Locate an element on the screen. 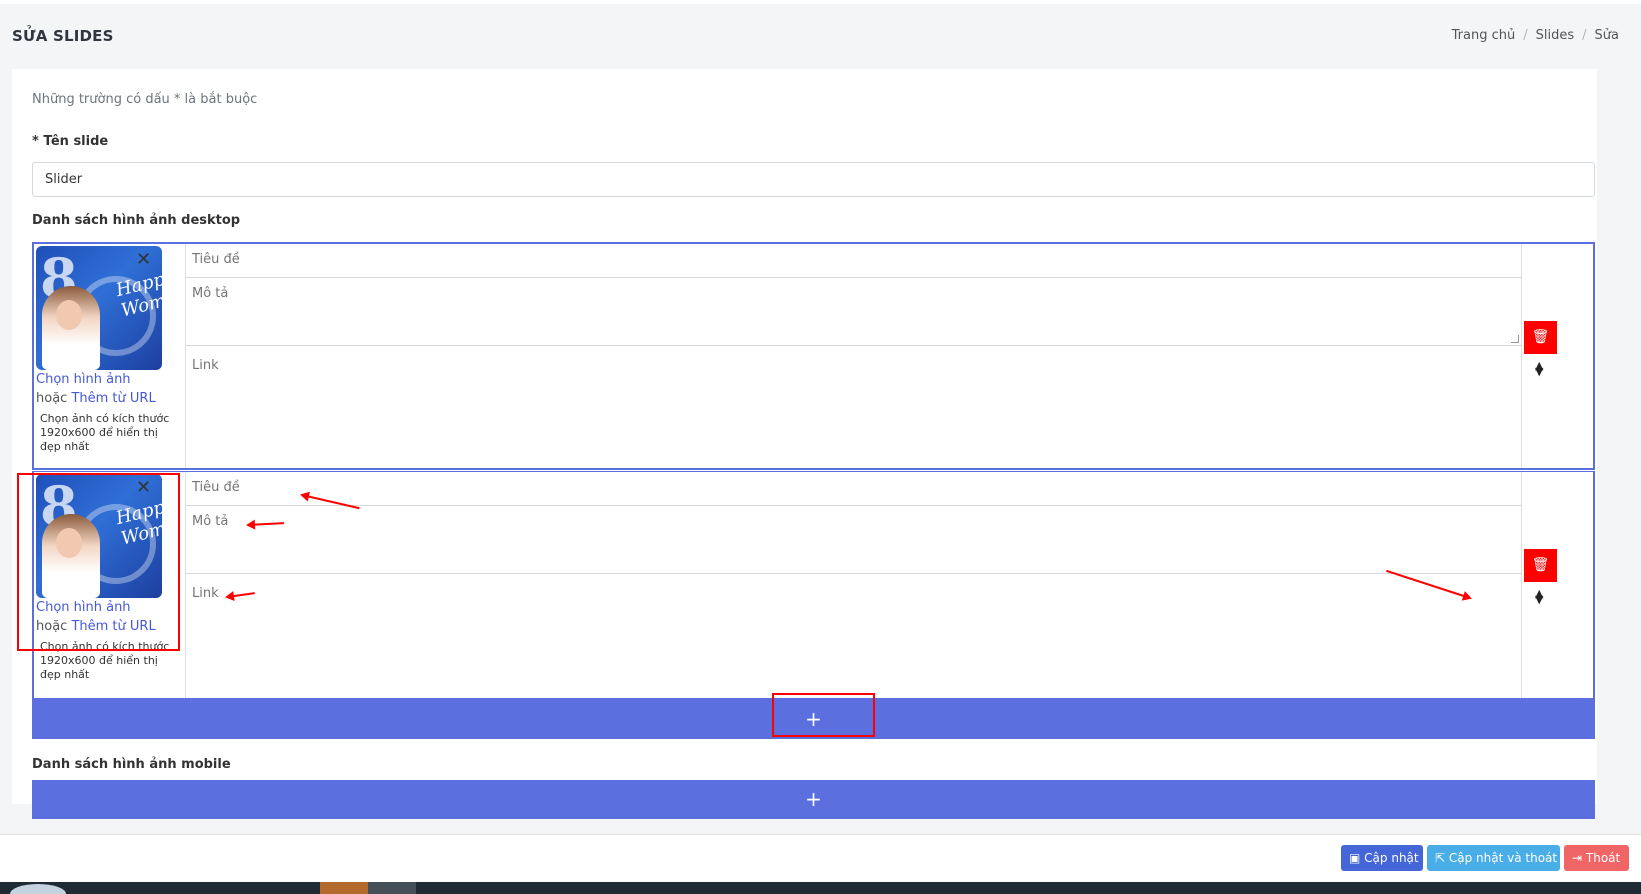  slide-name-input is located at coordinates (813, 179).